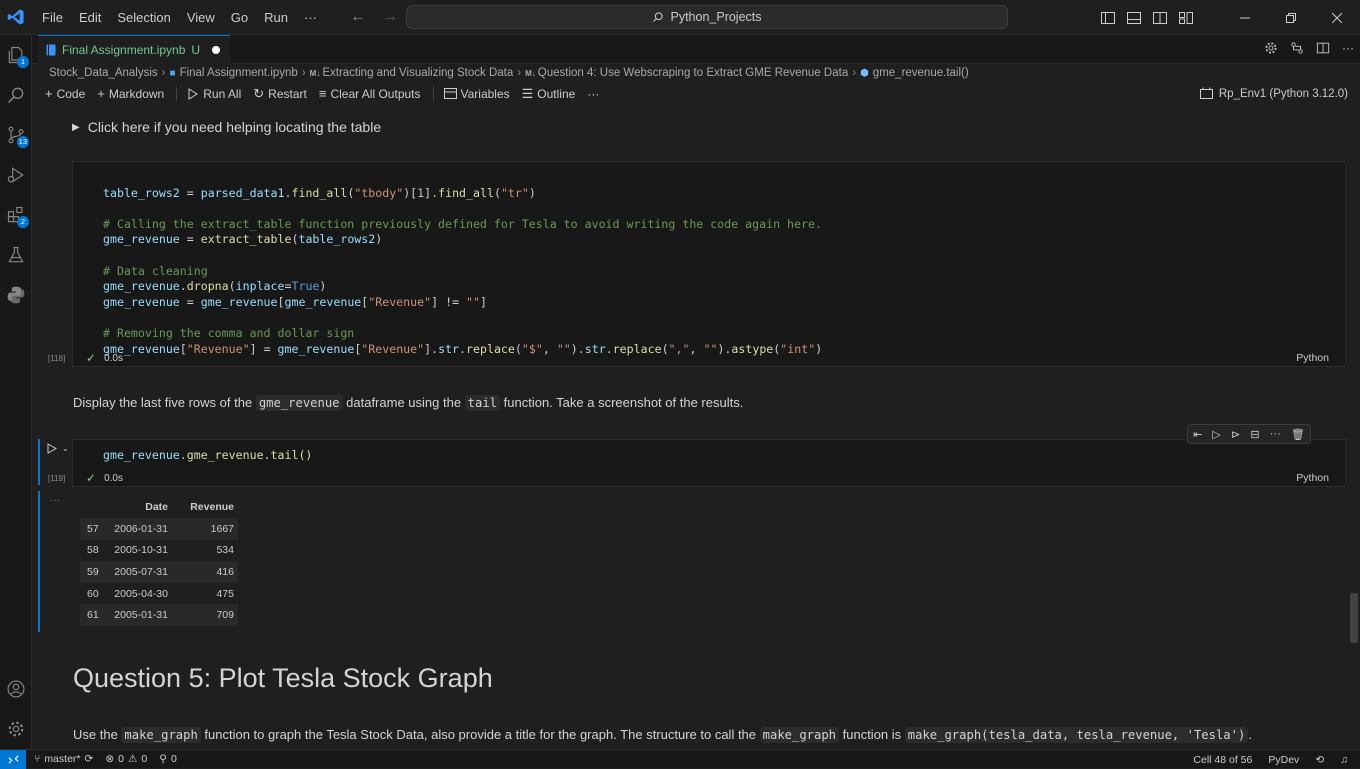 Image resolution: width=1360 pixels, height=769 pixels. What do you see at coordinates (1275, 434) in the screenshot?
I see `more-cell-actions-icon: ···` at bounding box center [1275, 434].